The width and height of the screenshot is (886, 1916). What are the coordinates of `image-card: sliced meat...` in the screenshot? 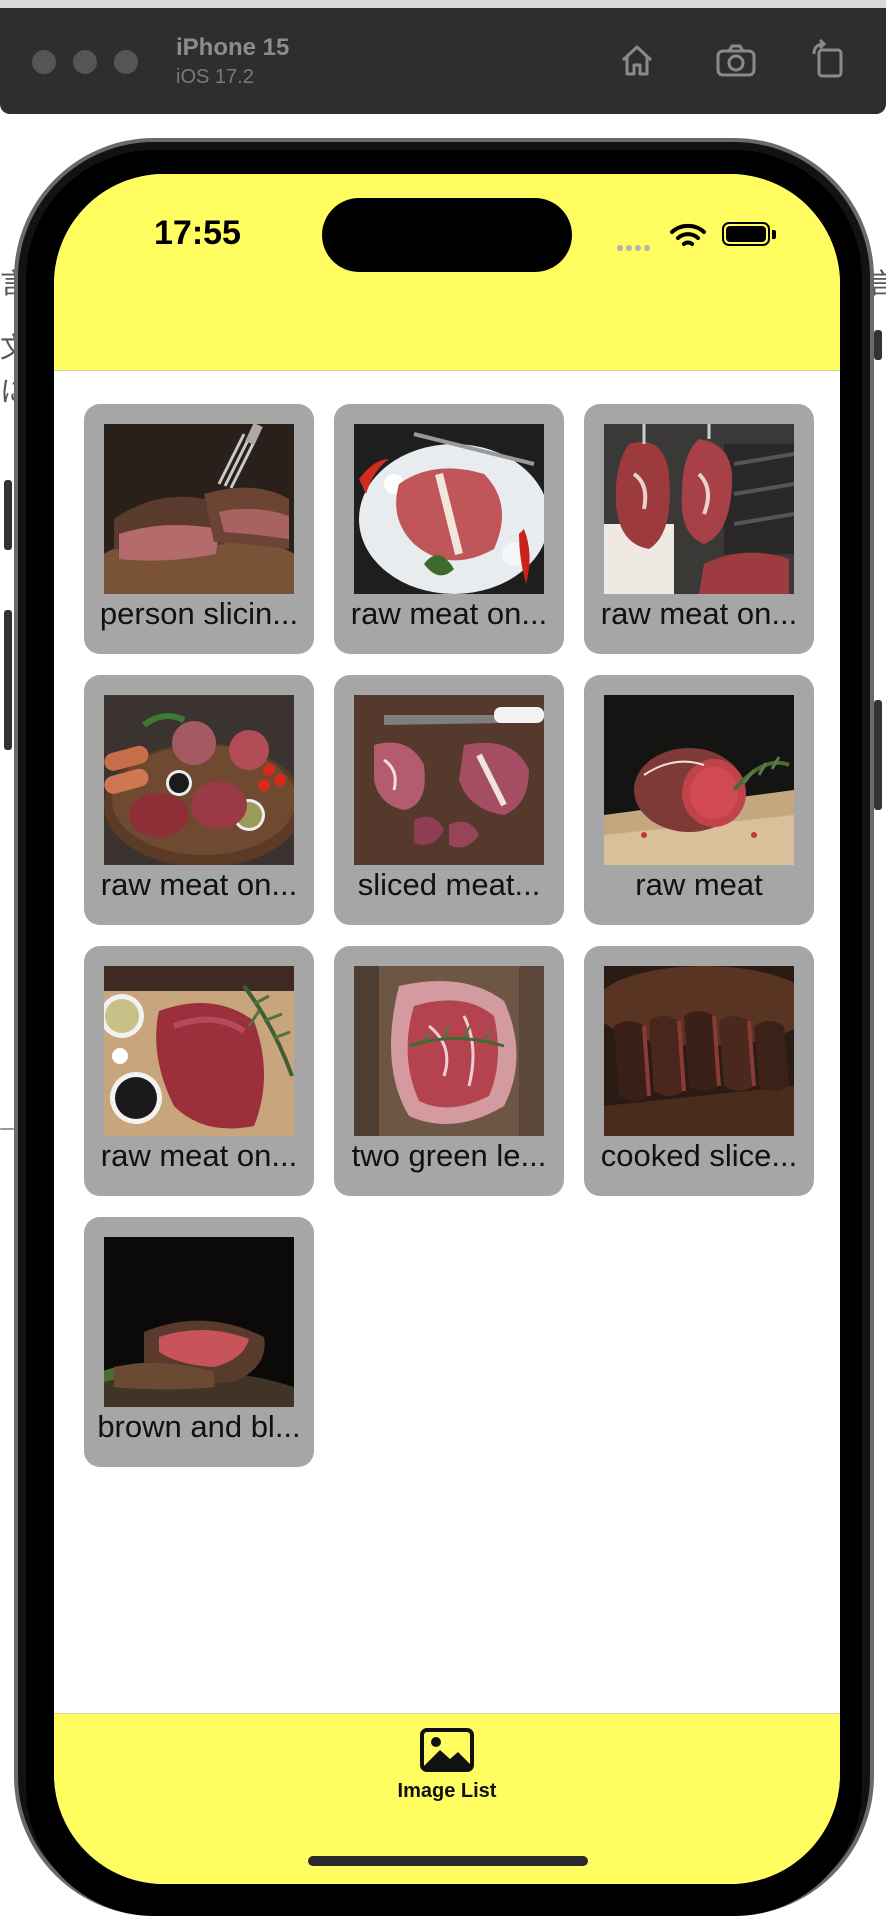 It's located at (449, 800).